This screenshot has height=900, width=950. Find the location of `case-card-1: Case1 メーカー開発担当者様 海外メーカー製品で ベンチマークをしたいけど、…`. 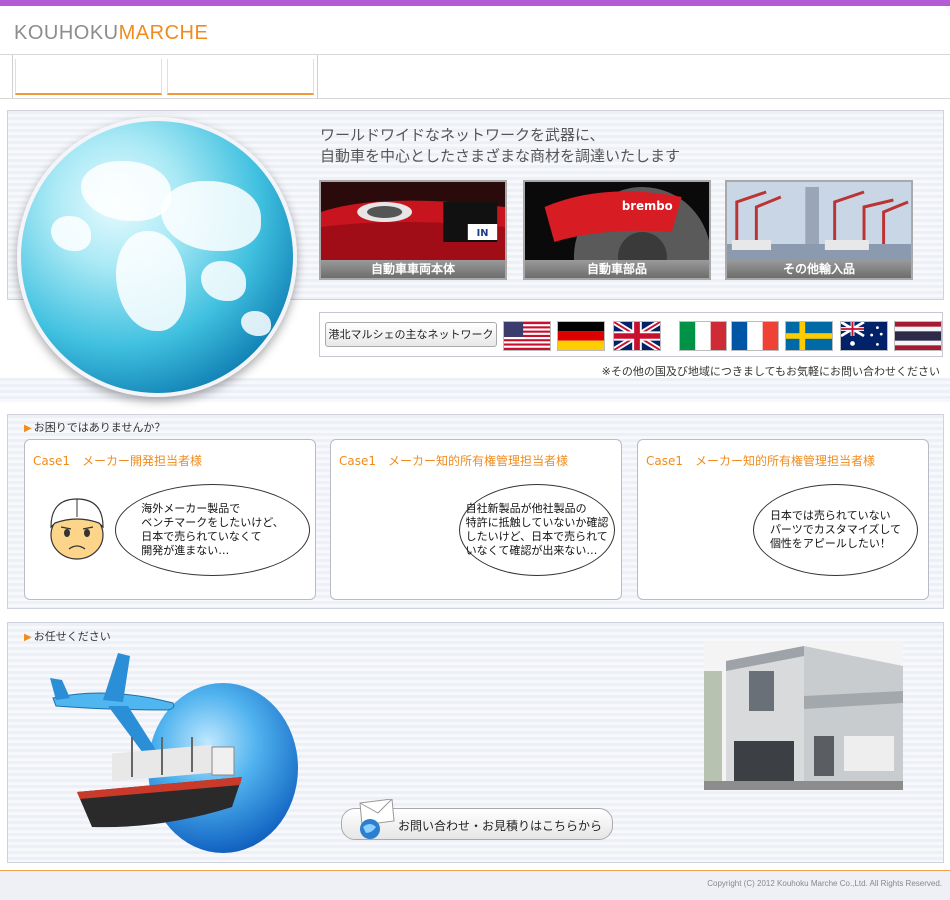

case-card-1: Case1 メーカー開発担当者様 海外メーカー製品で ベンチマークをしたいけど、… is located at coordinates (170, 519).